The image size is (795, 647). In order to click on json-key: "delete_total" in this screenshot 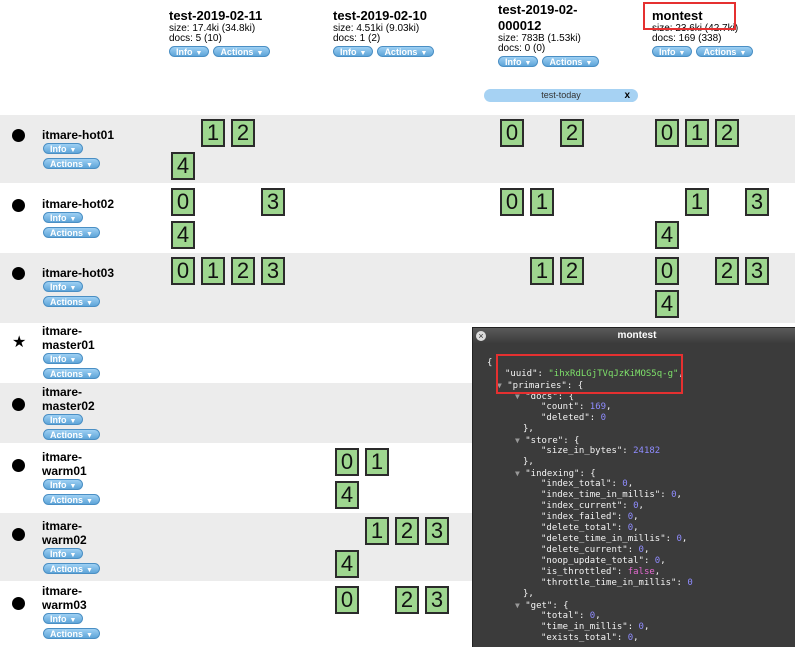, I will do `click(579, 528)`.